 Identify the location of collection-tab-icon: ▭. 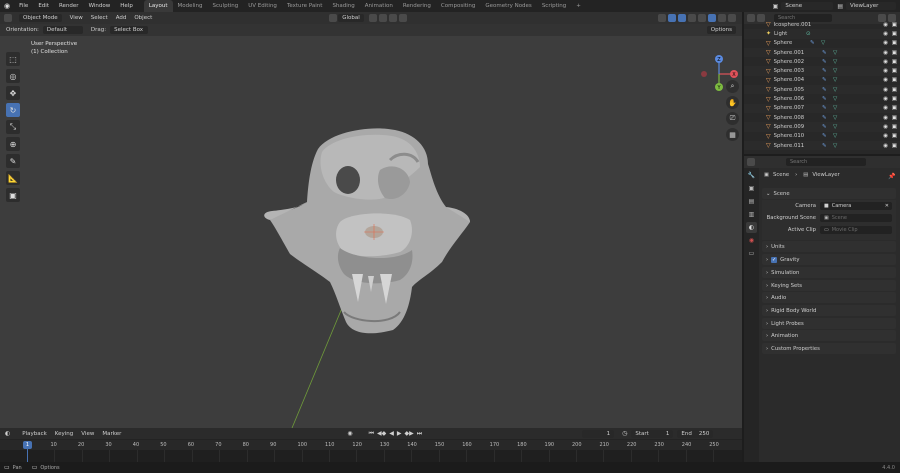
(751, 253).